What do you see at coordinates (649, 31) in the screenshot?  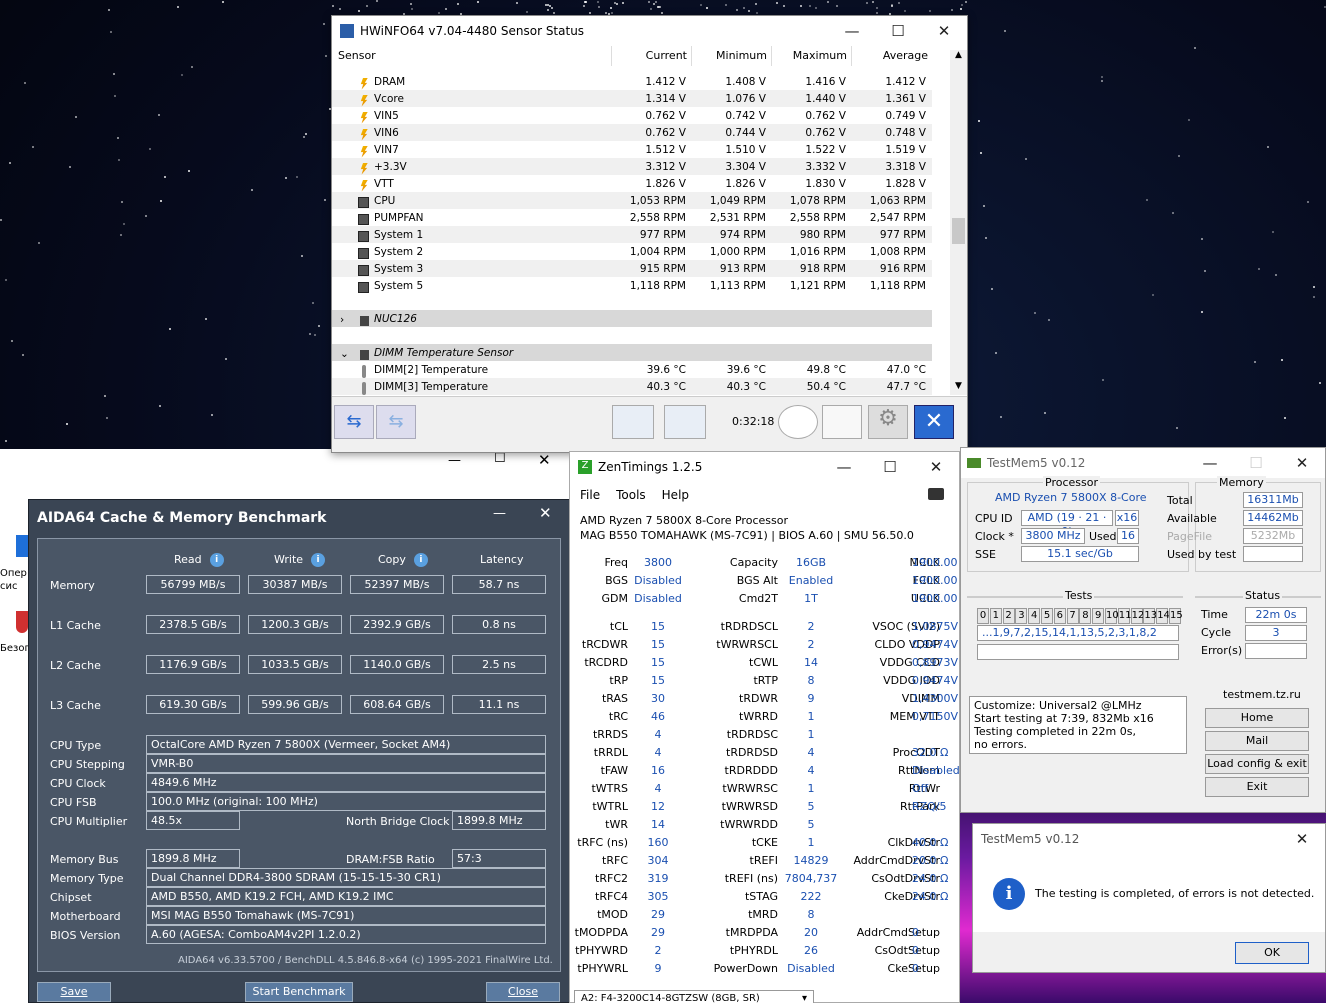 I see `title-bar: HWiNFO64 v7.04-4480 Sensor Status — ☐ ✕` at bounding box center [649, 31].